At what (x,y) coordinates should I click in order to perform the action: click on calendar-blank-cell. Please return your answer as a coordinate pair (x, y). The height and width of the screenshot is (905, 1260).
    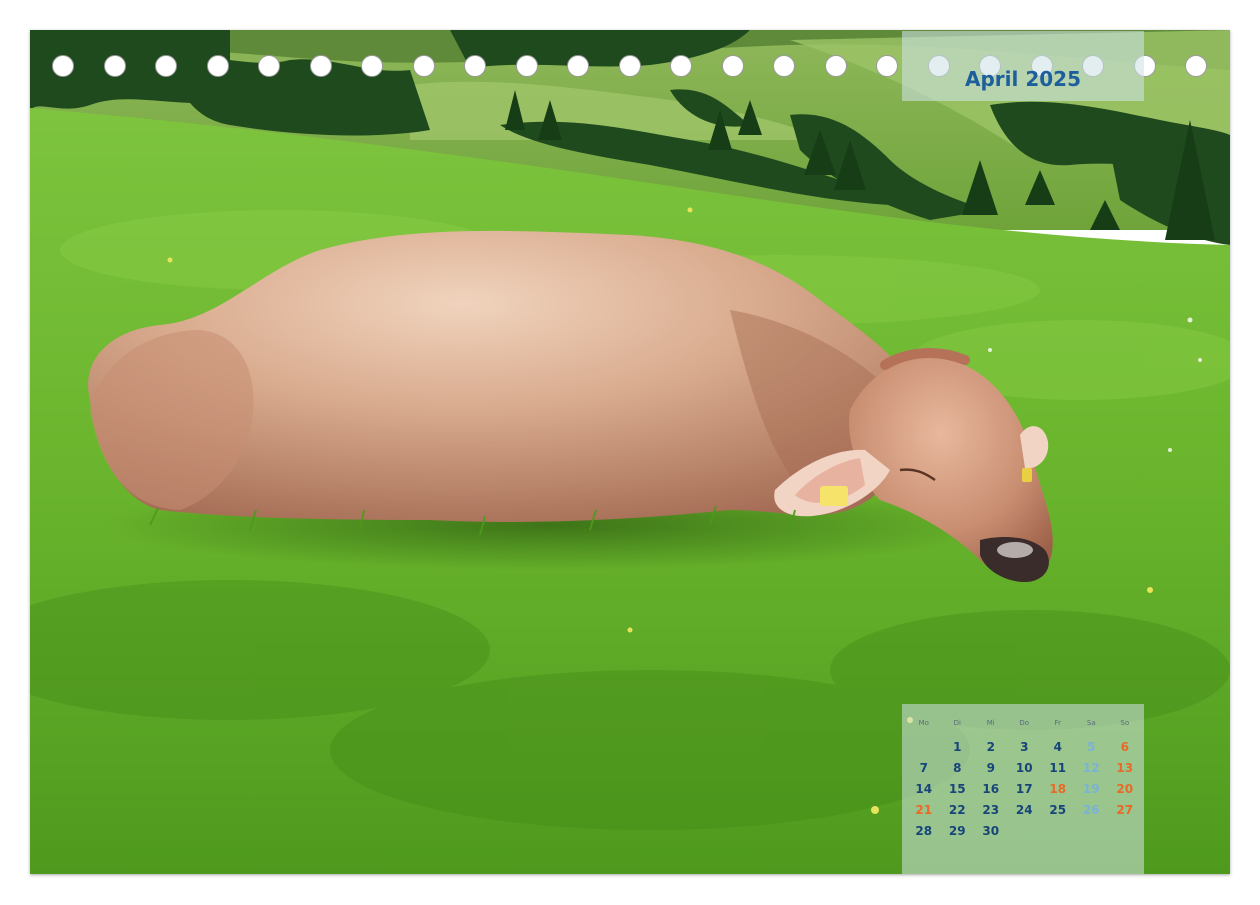
    Looking at the image, I should click on (924, 747).